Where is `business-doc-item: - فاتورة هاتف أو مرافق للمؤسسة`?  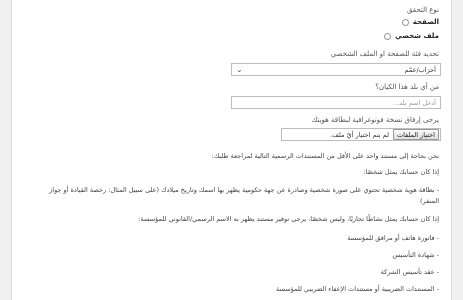
business-doc-item: - فاتورة هاتف أو مرافق للمؤسسة is located at coordinates (393, 238).